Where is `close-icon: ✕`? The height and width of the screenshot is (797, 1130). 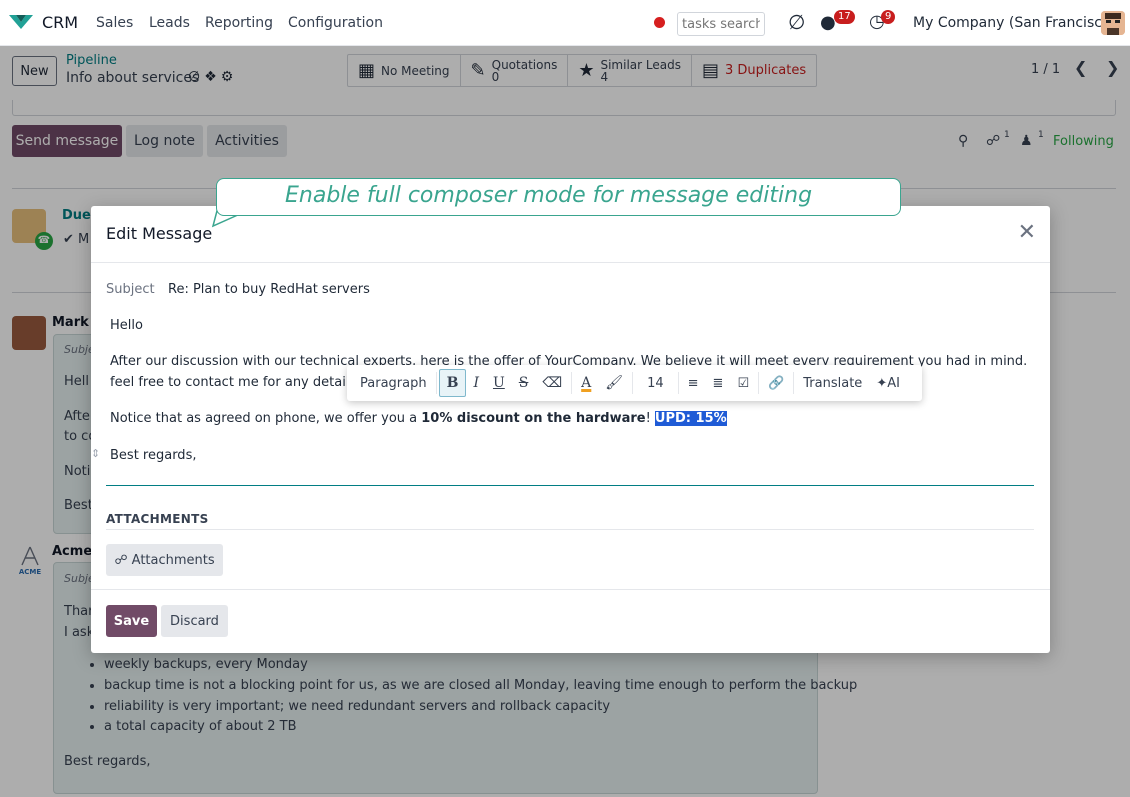 close-icon: ✕ is located at coordinates (1027, 232).